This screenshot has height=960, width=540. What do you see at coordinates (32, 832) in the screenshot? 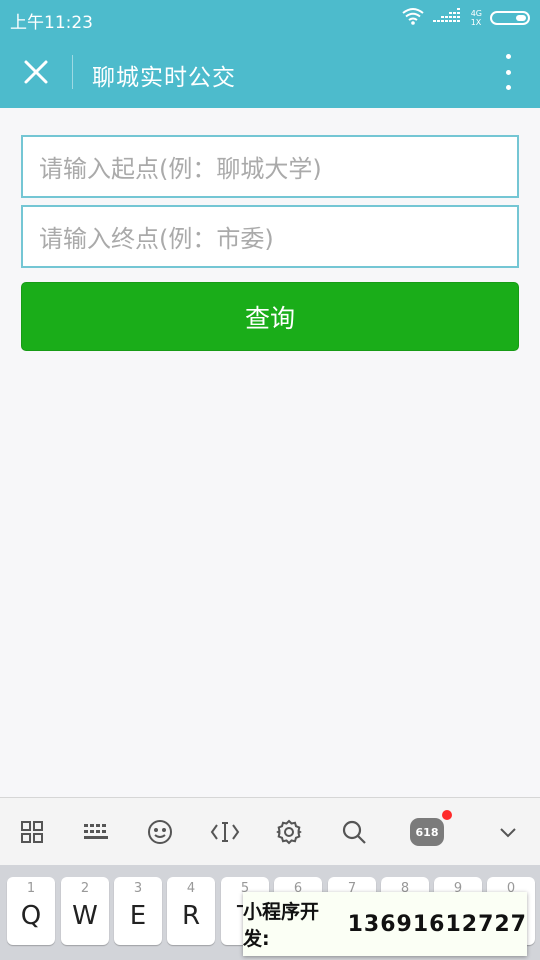
I see `grid-icon` at bounding box center [32, 832].